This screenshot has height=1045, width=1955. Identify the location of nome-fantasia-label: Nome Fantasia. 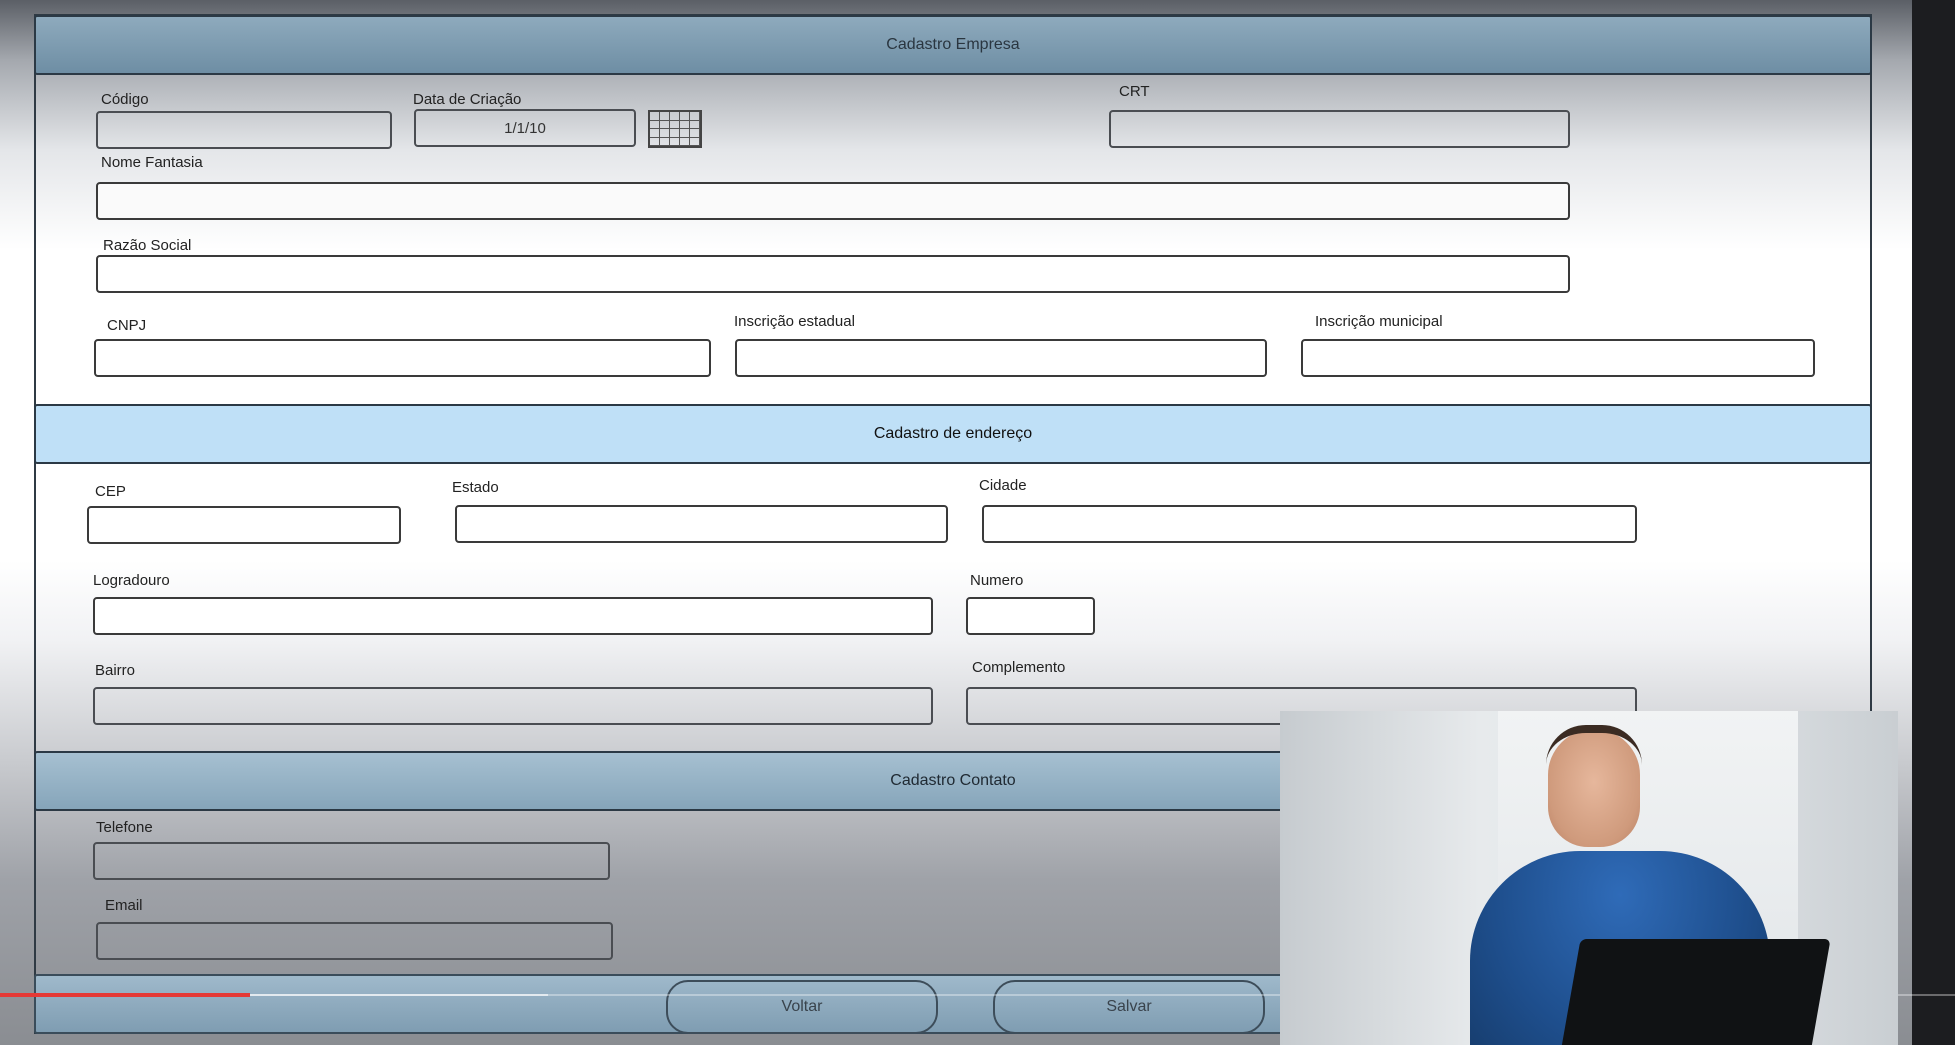
(152, 162).